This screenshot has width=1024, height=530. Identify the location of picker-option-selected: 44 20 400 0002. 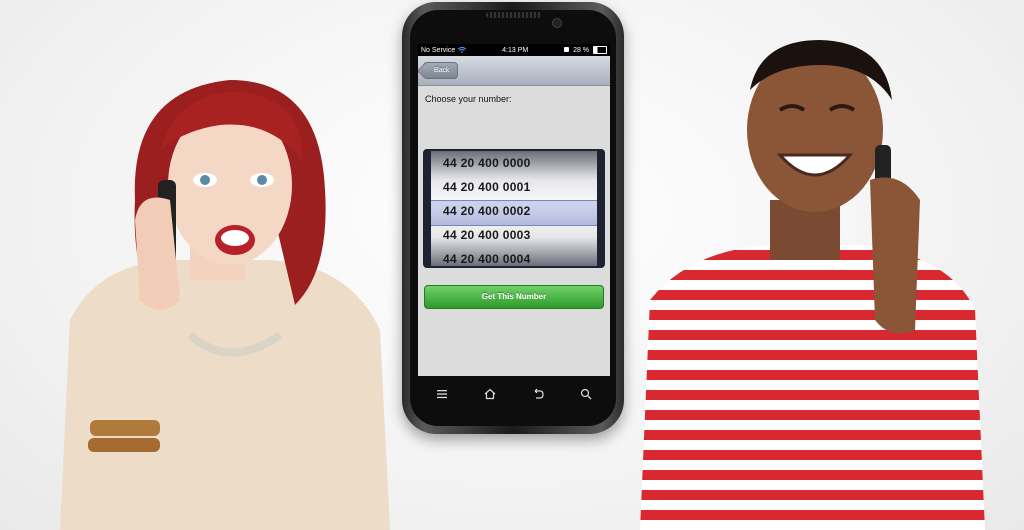
(514, 211).